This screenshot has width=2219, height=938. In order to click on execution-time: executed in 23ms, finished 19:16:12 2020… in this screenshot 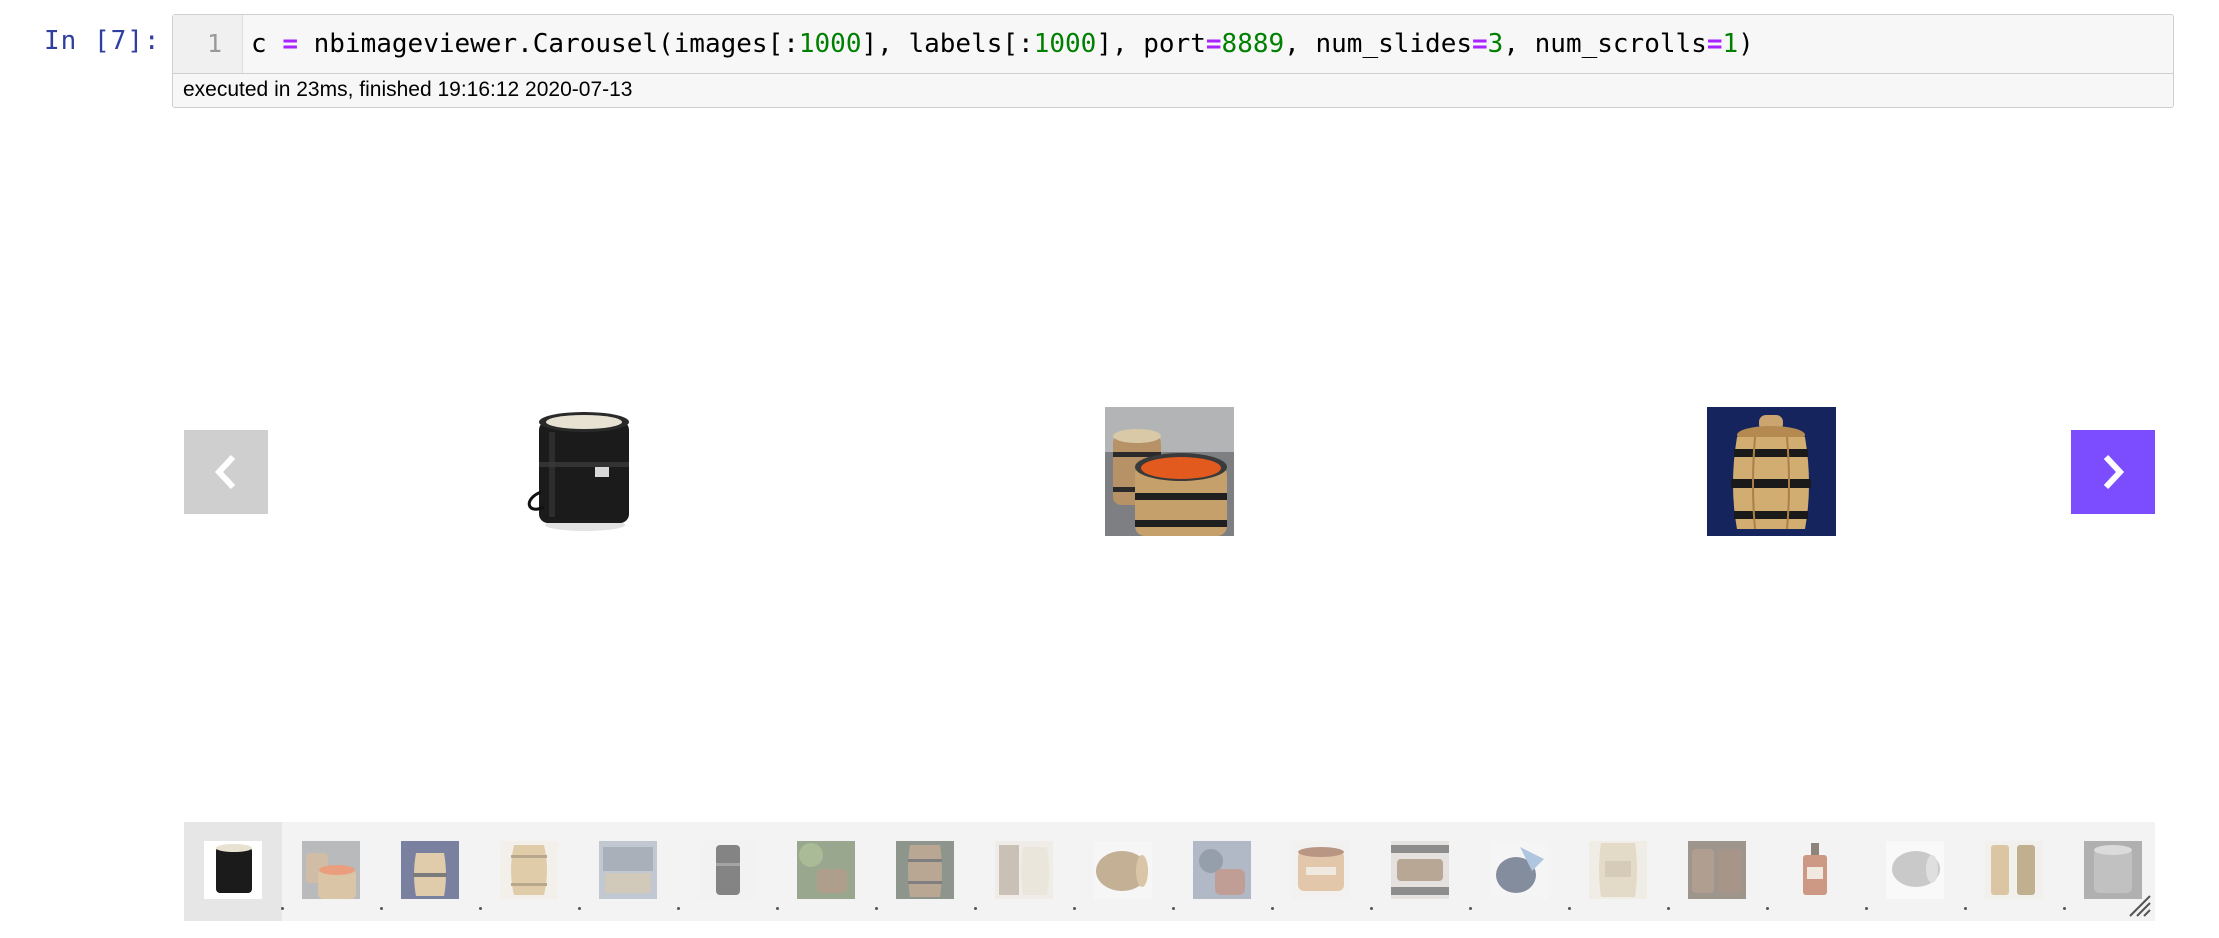, I will do `click(408, 89)`.